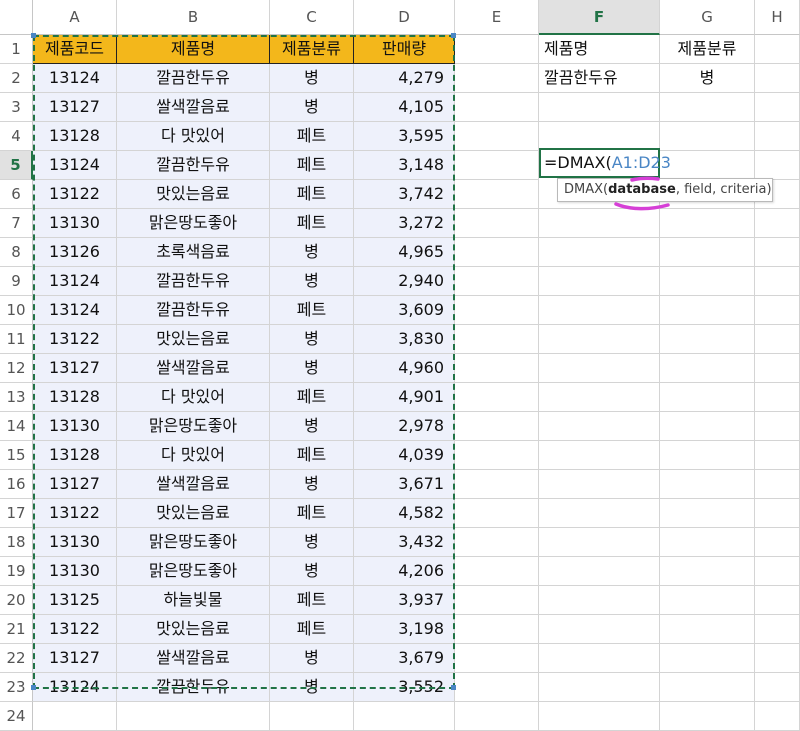 This screenshot has height=731, width=800. I want to click on cell-sales: 3,552, so click(404, 687).